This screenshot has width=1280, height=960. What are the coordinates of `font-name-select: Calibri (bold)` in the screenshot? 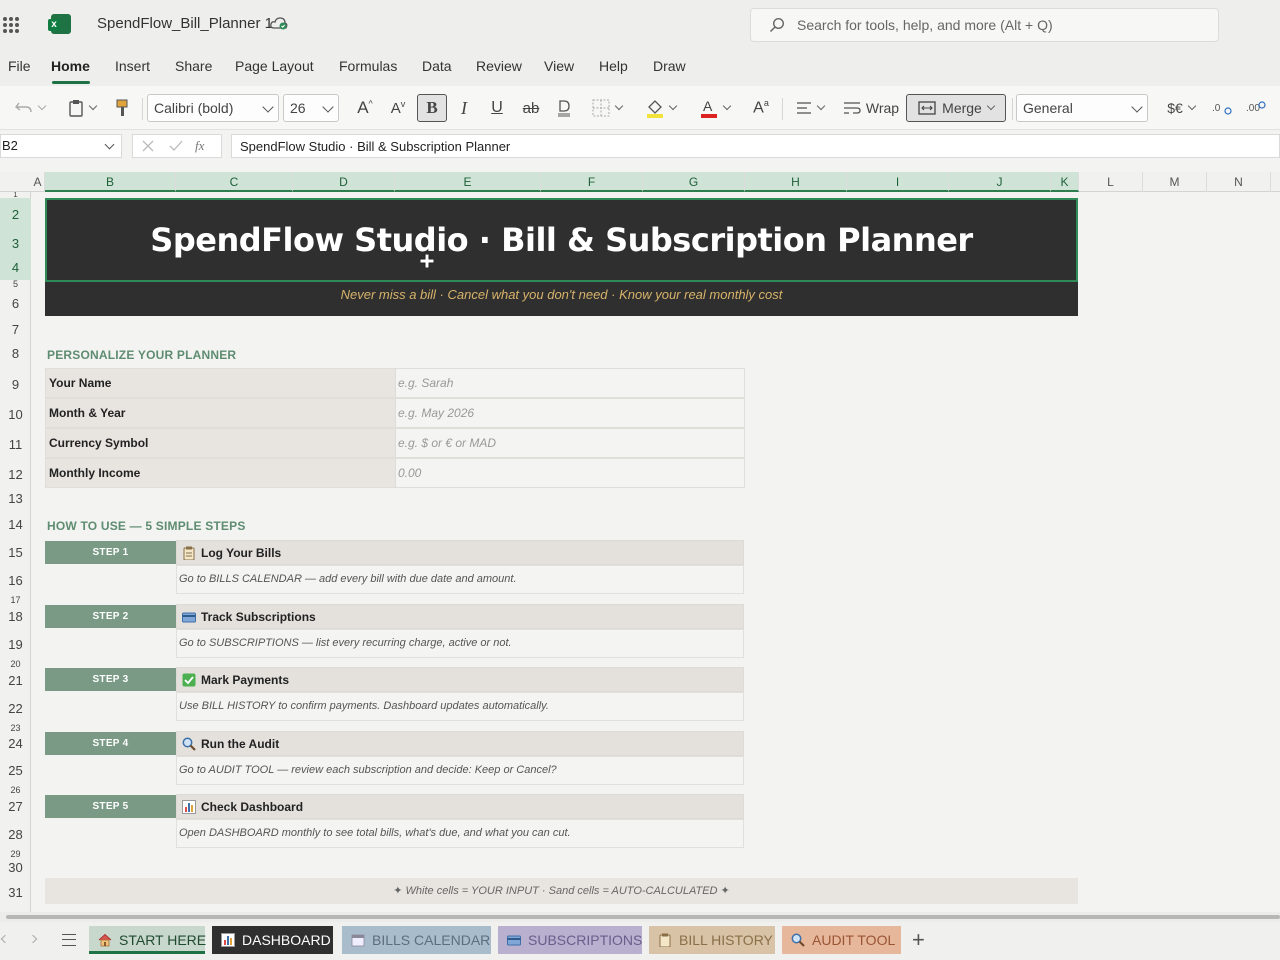 It's located at (213, 108).